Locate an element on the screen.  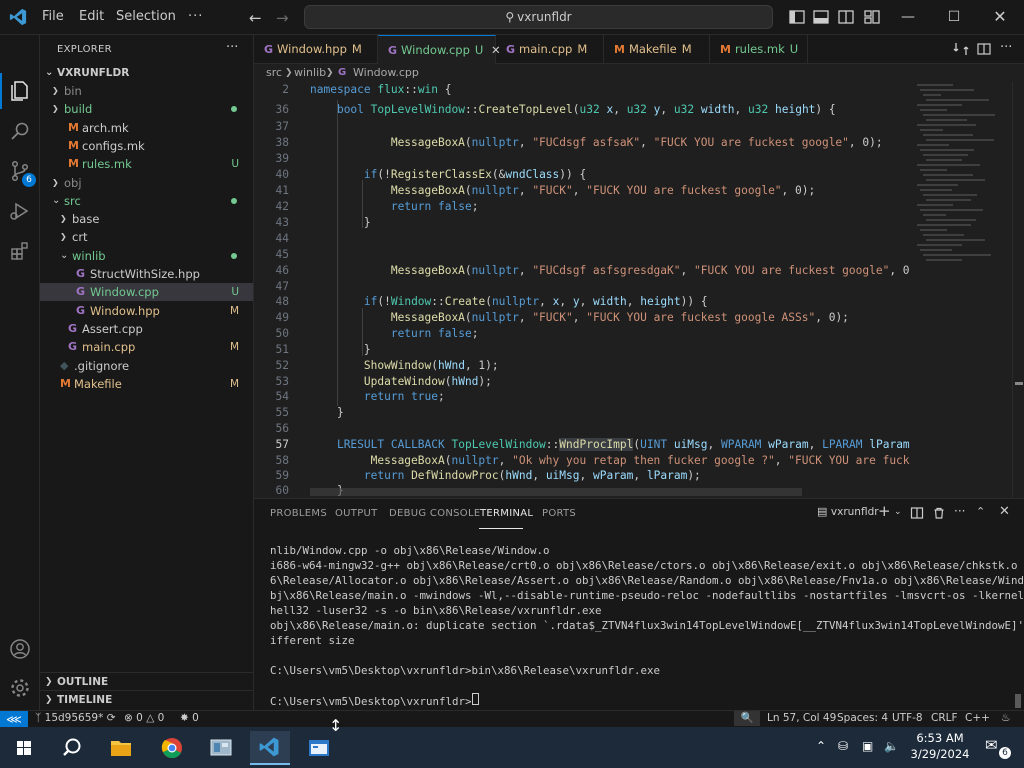
tree-item: ❯ build is located at coordinates (146, 109).